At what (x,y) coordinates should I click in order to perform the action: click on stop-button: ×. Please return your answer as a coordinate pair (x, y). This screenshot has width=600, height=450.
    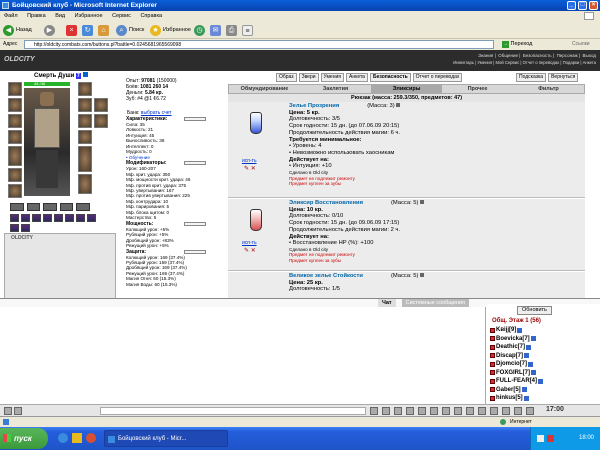
    Looking at the image, I should click on (71, 30).